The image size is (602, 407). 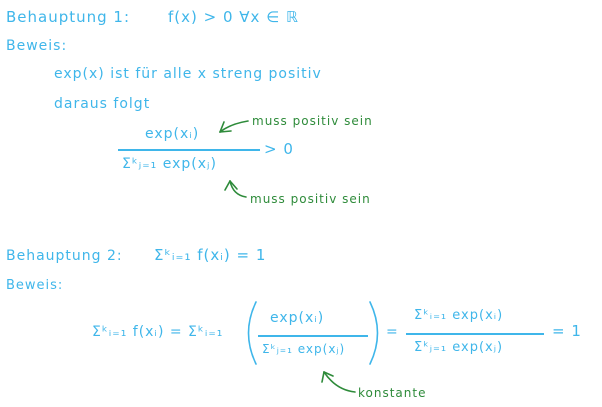 I want to click on arrow-to-denominator, so click(x=235, y=189).